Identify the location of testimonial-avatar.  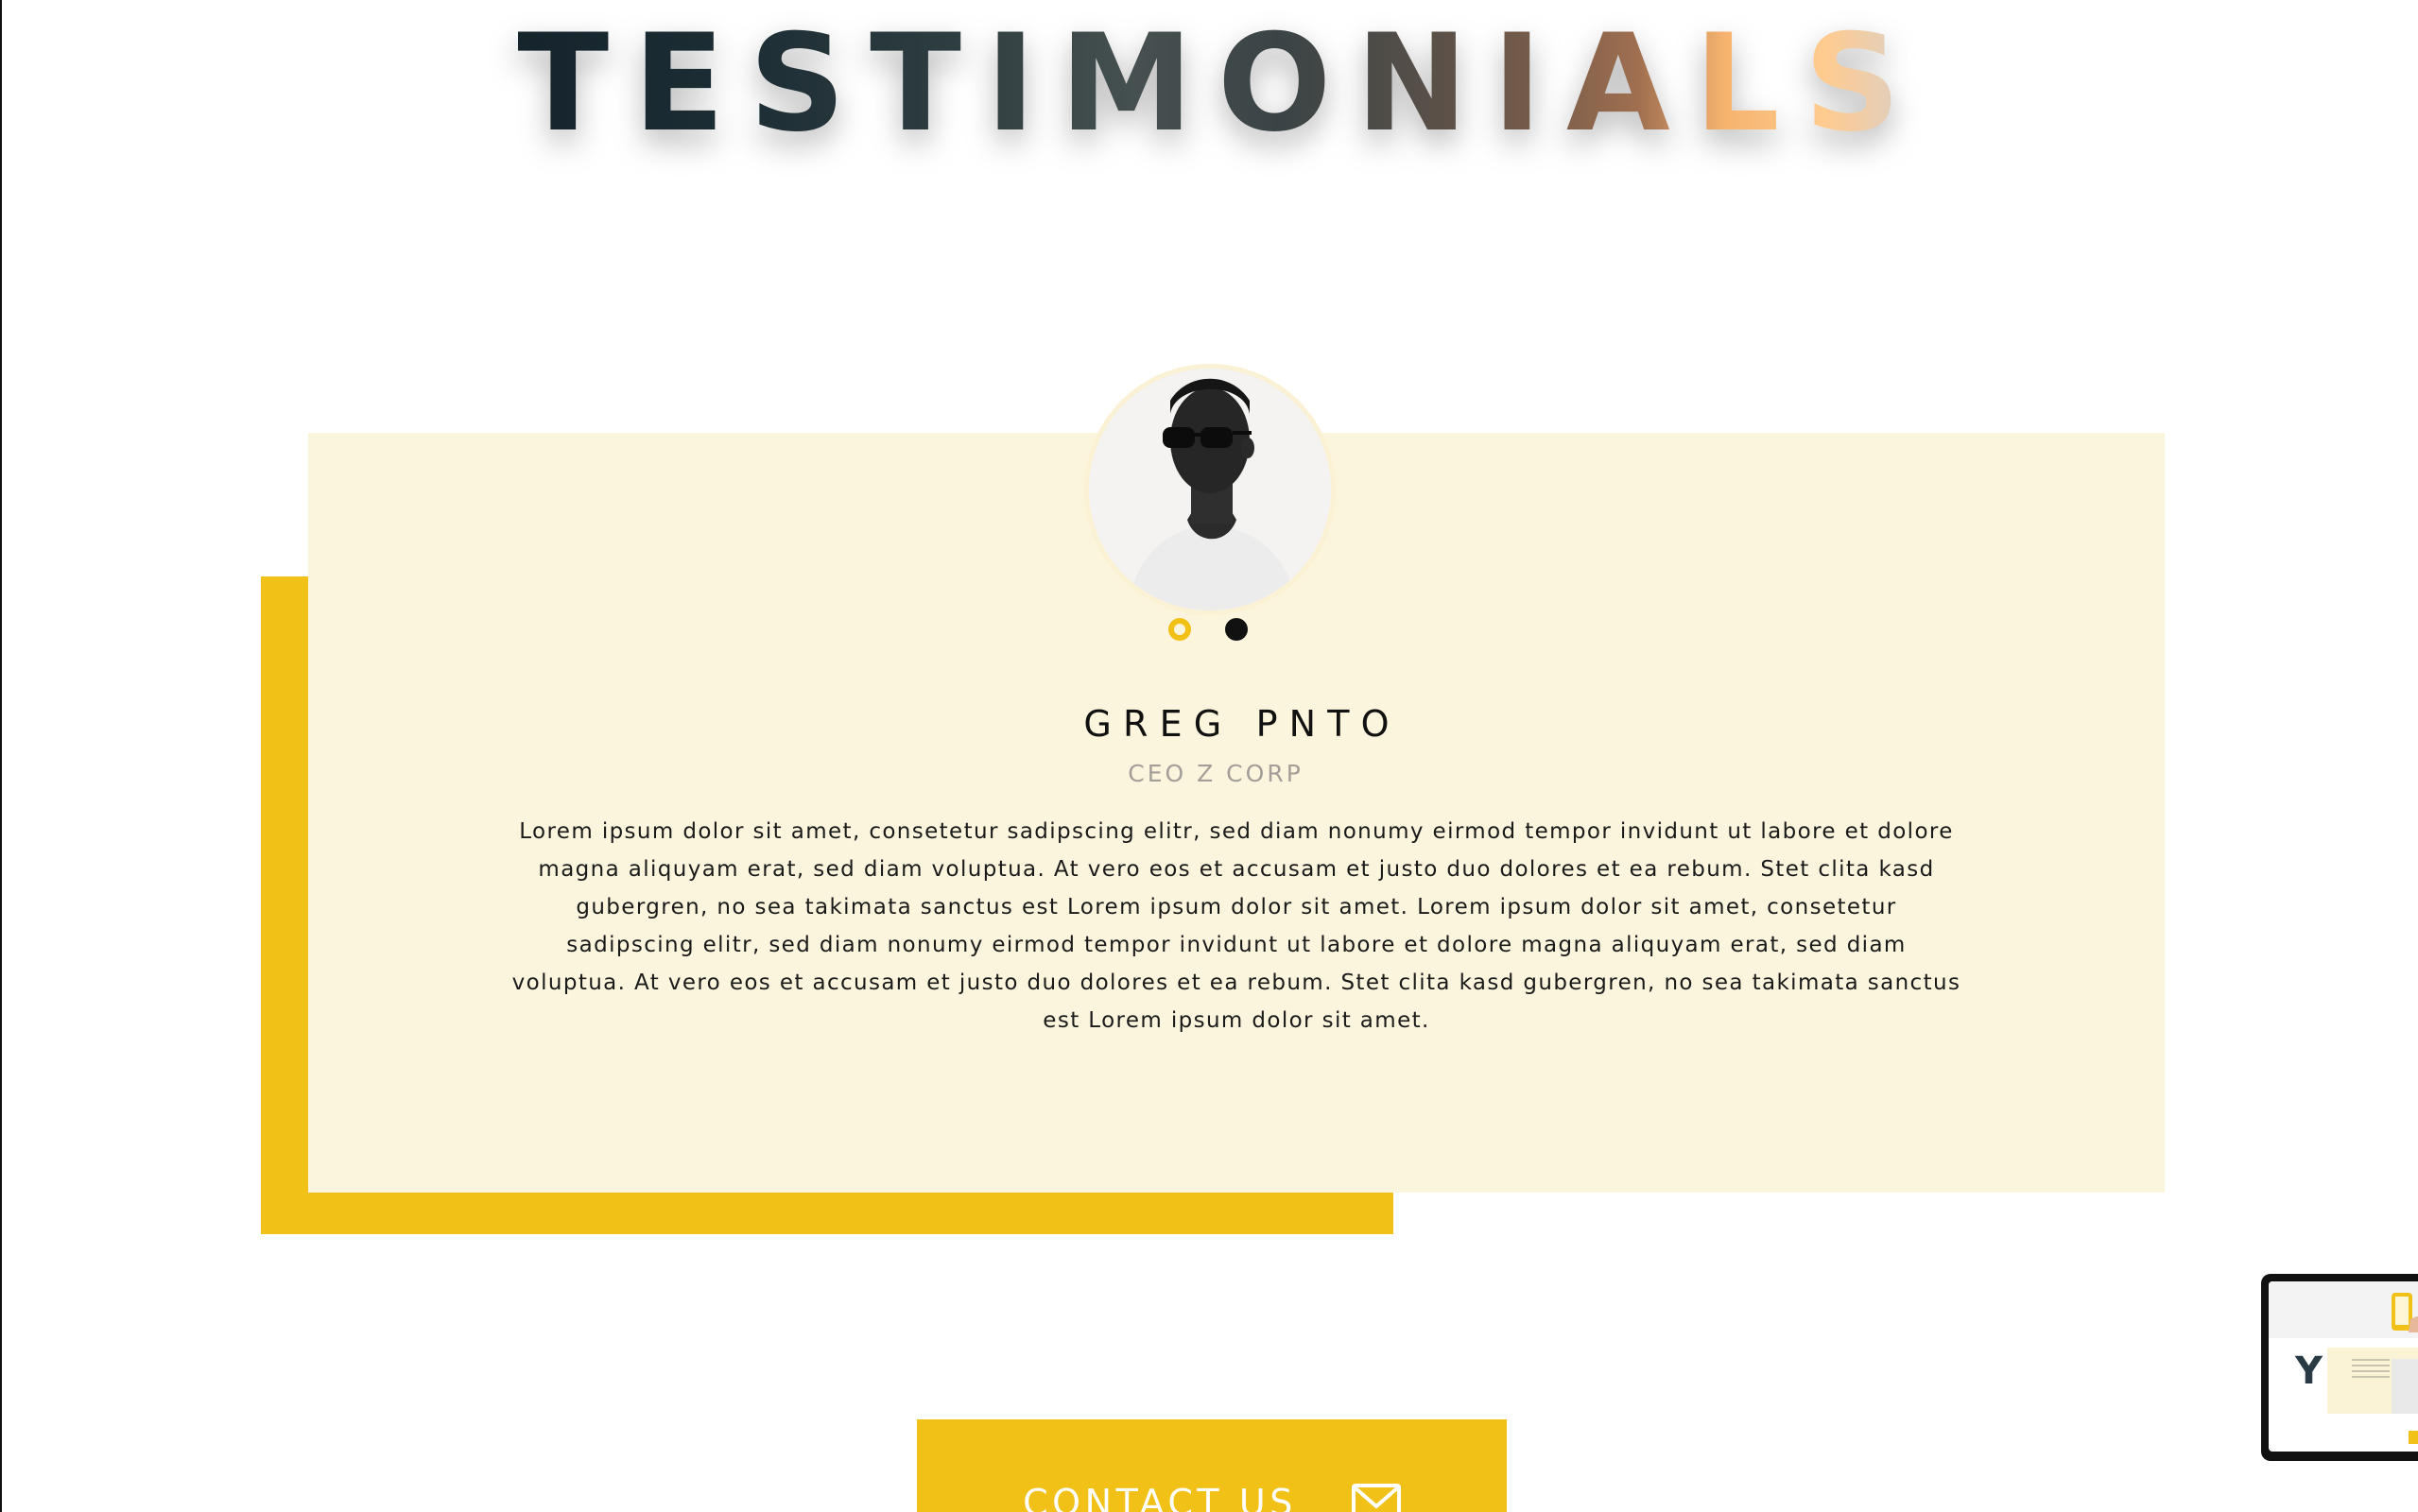
(1210, 489).